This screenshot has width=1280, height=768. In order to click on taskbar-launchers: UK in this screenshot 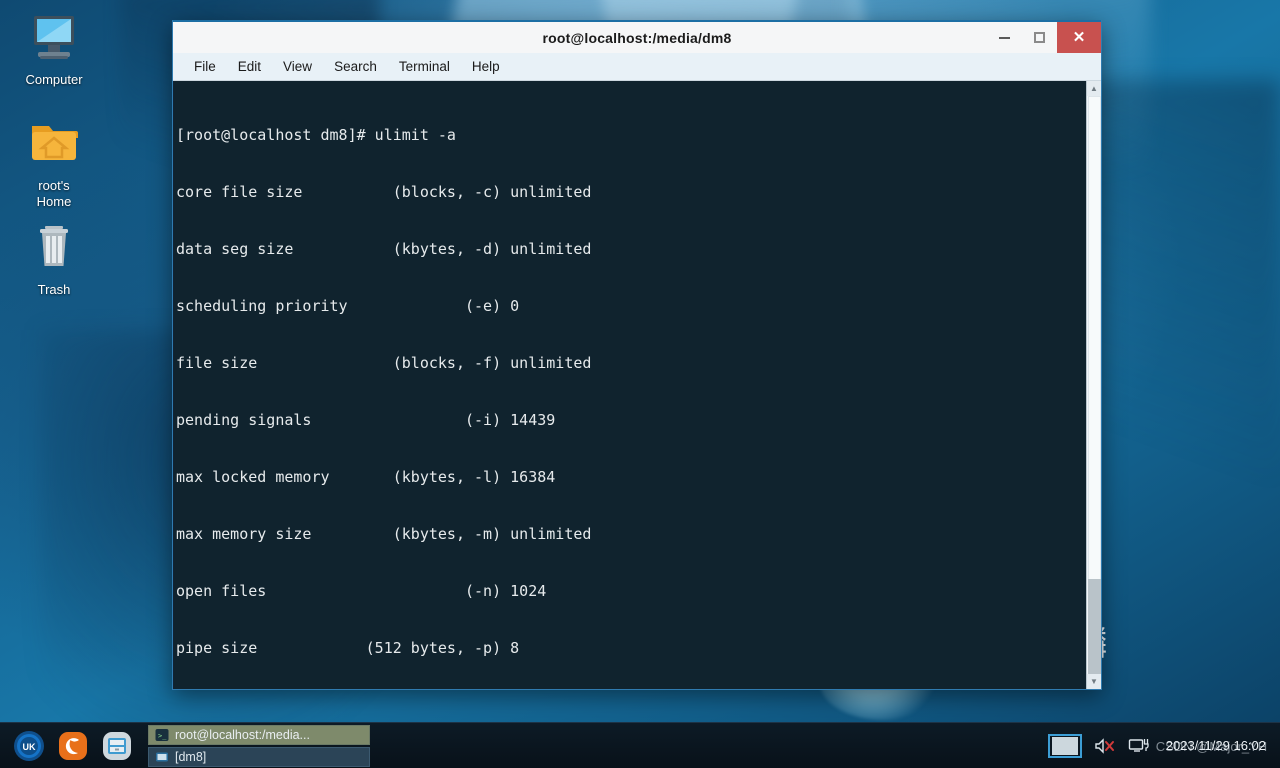, I will do `click(67, 746)`.